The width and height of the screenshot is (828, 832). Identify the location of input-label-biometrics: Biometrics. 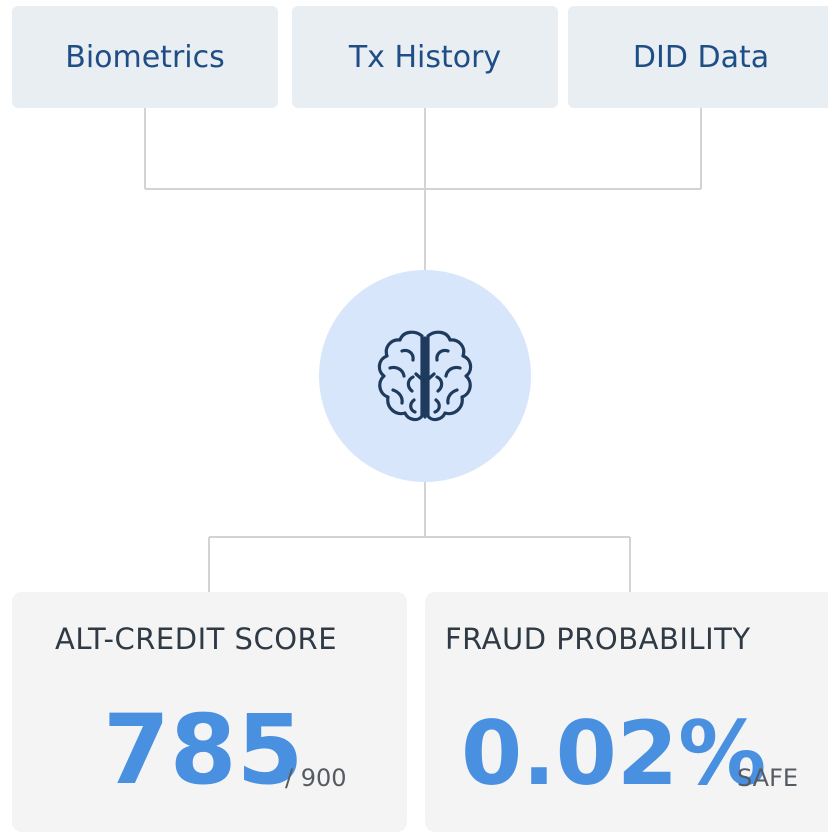
(145, 57).